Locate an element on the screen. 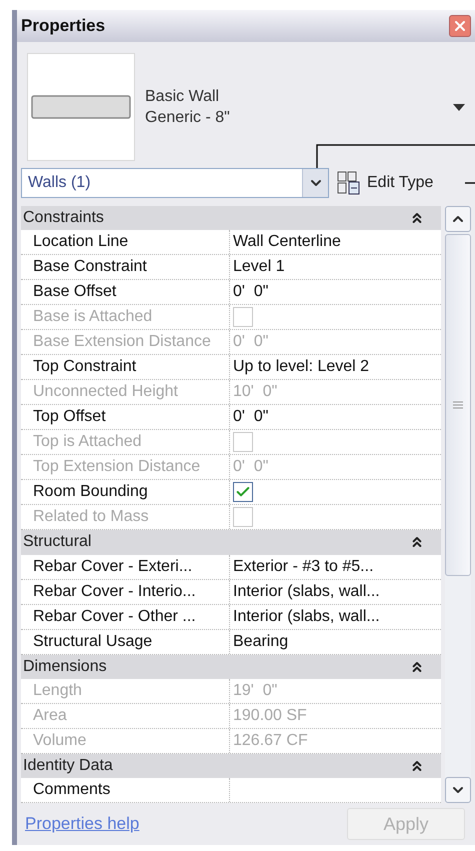 This screenshot has height=851, width=475. section-title: Constraints is located at coordinates (63, 218).